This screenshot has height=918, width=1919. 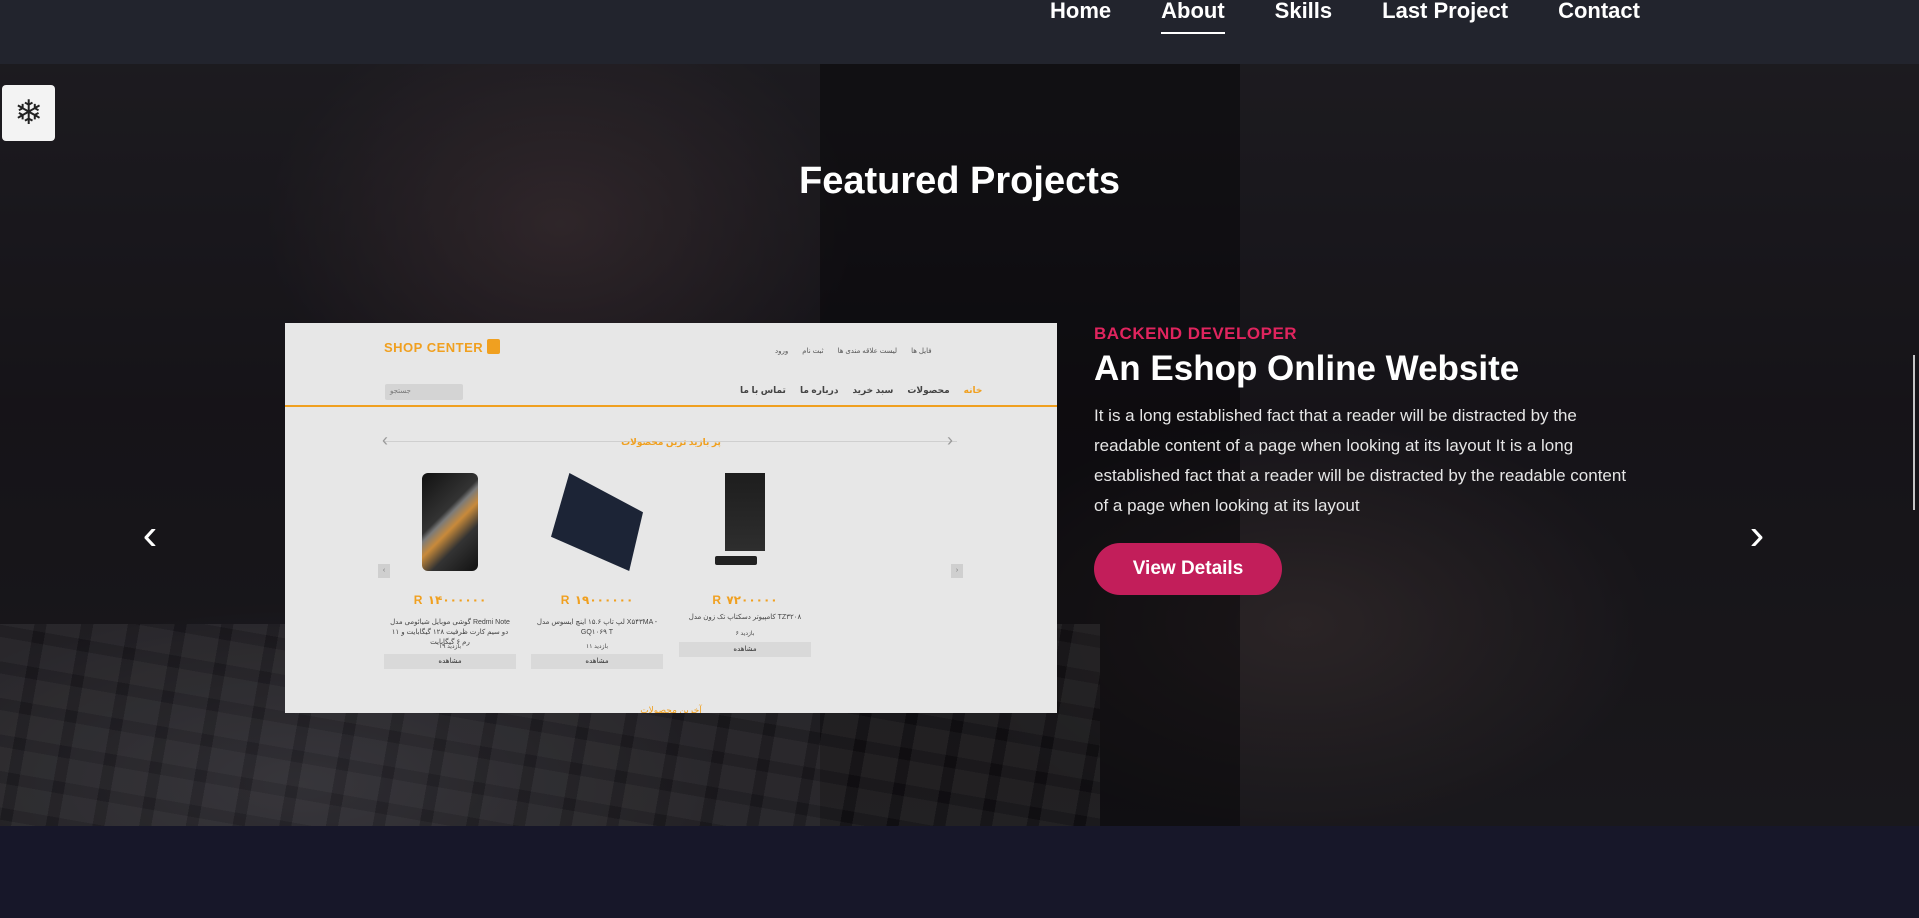 I want to click on shop-menu-item: درباره ما, so click(x=819, y=390).